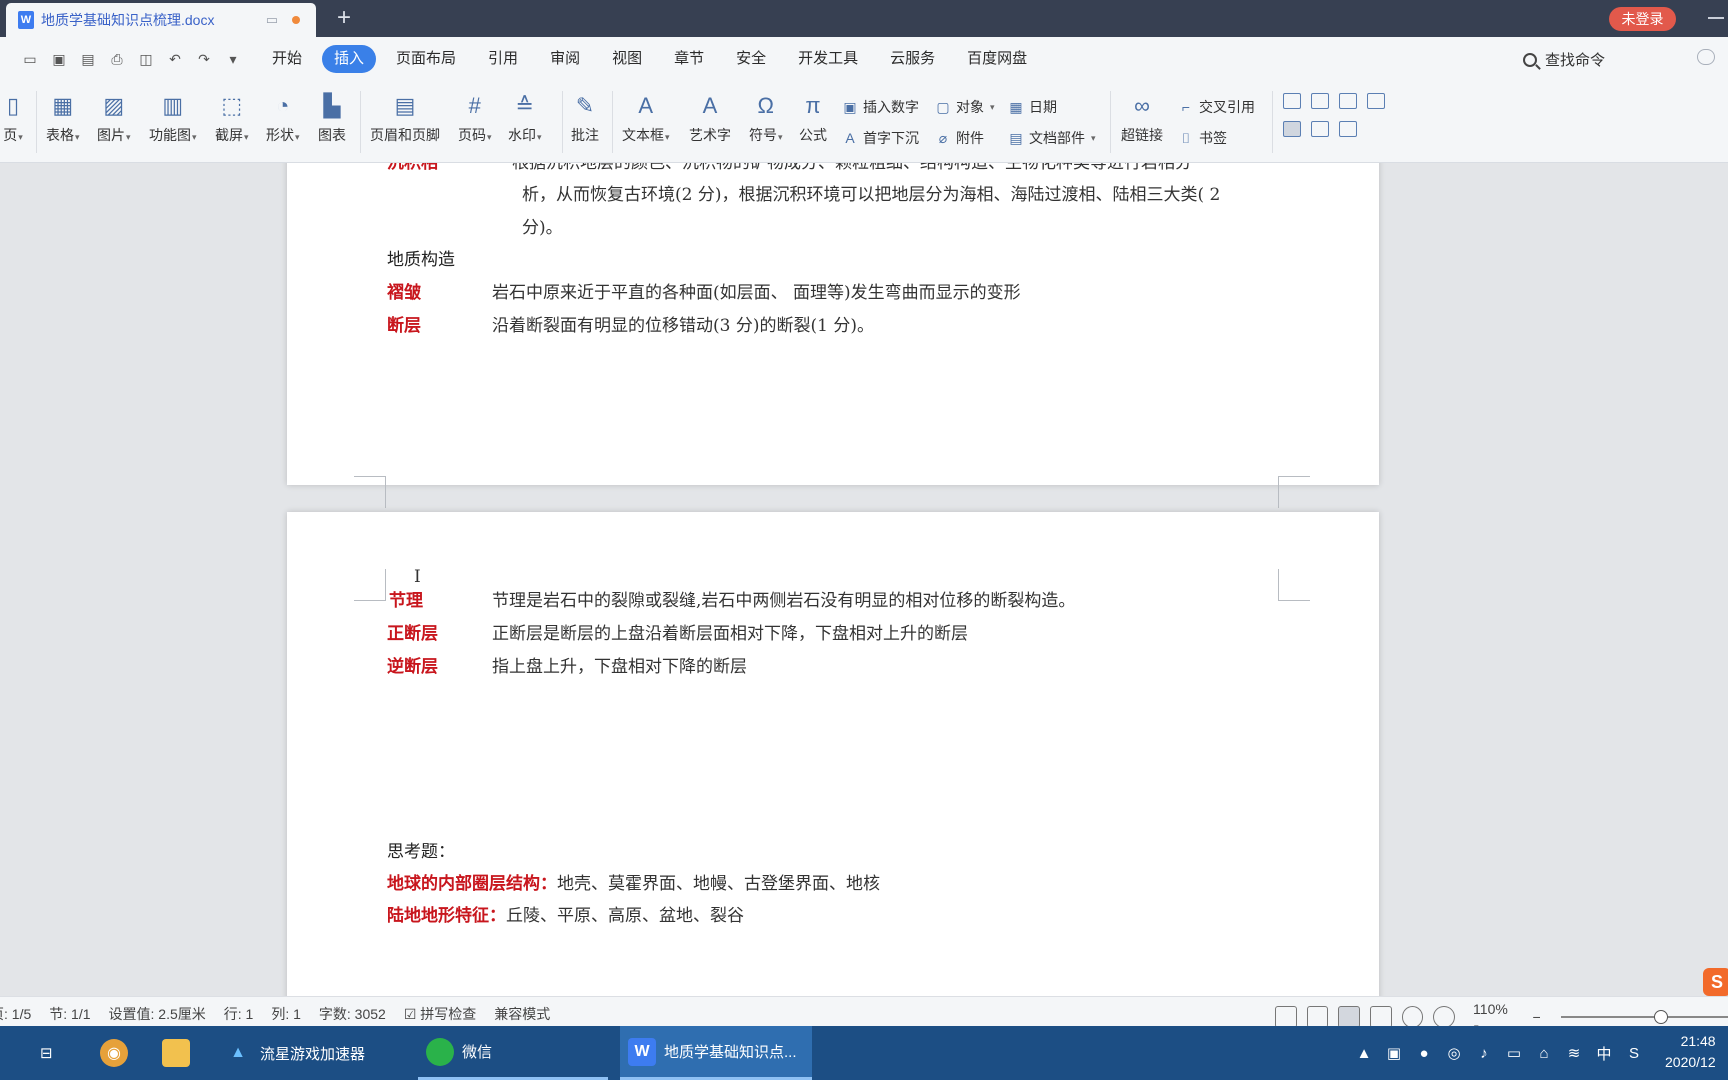 This screenshot has width=1728, height=1080. What do you see at coordinates (1292, 129) in the screenshot?
I see `frame-control-icon` at bounding box center [1292, 129].